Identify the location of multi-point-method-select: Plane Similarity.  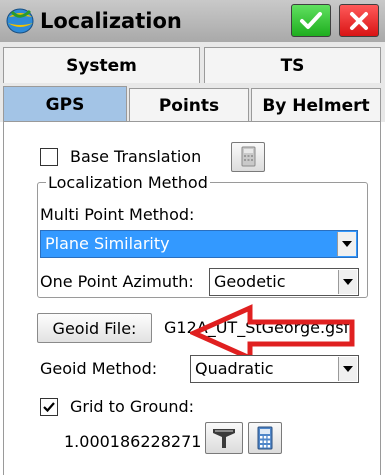
(199, 244).